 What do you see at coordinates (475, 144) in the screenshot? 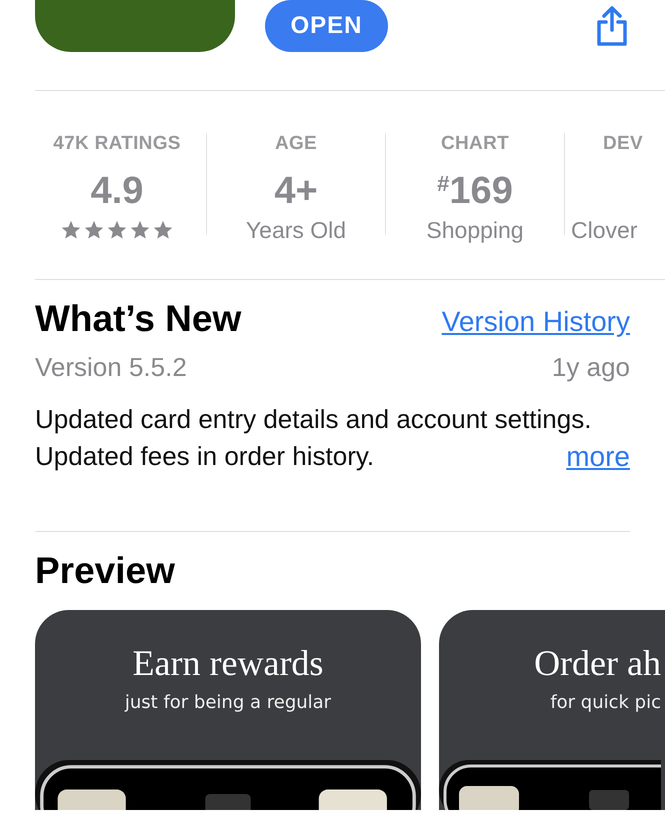
I see `stat-label: CHART` at bounding box center [475, 144].